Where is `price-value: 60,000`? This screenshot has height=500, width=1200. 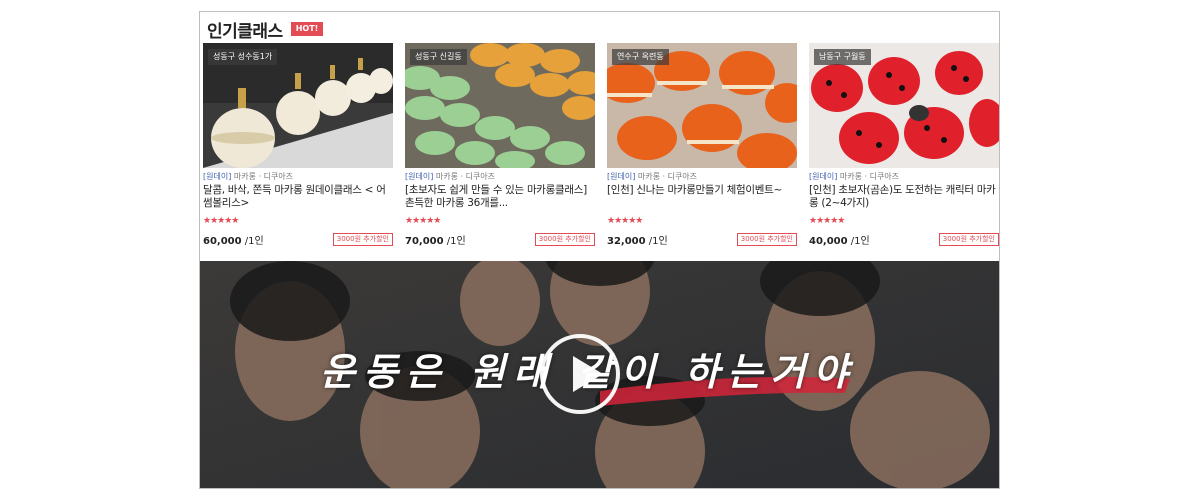 price-value: 60,000 is located at coordinates (222, 241).